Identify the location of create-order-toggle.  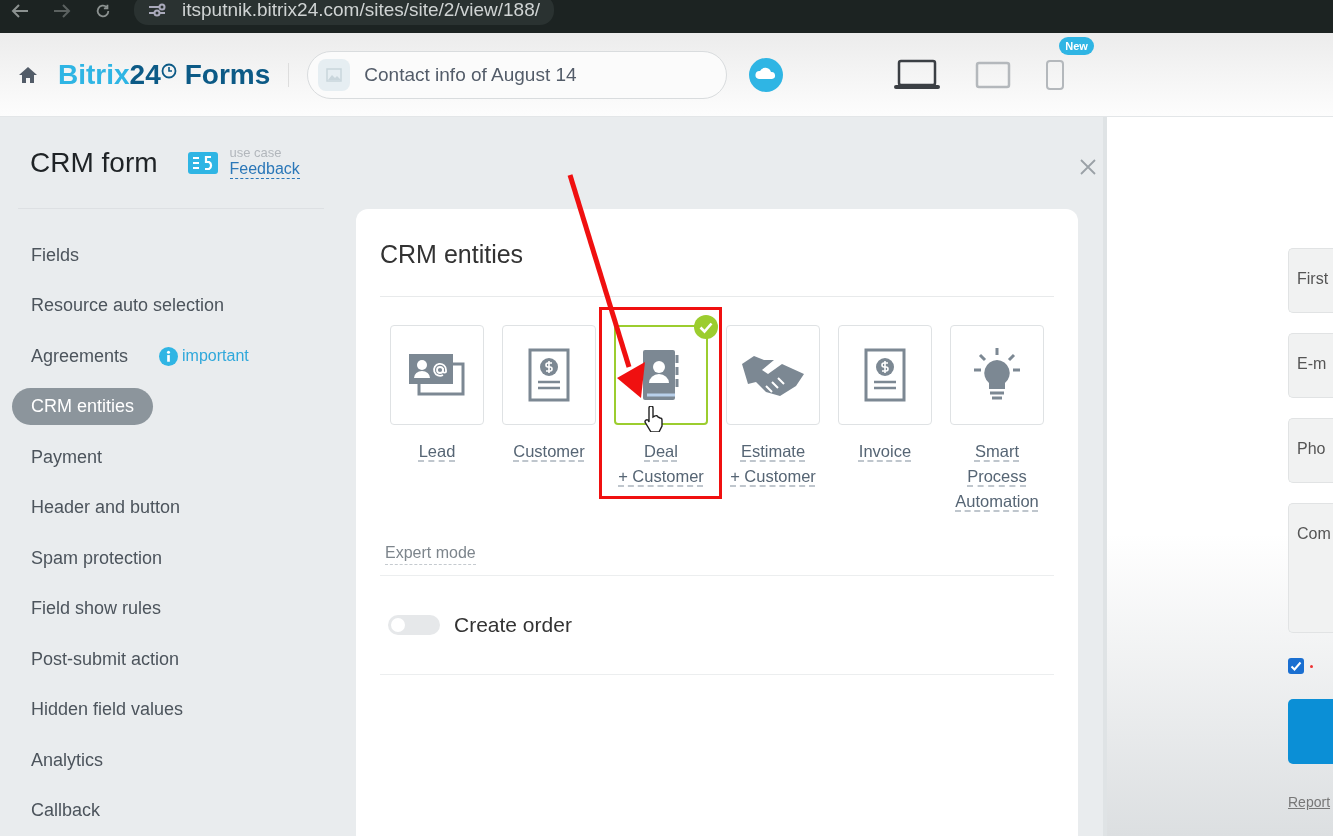
(414, 625).